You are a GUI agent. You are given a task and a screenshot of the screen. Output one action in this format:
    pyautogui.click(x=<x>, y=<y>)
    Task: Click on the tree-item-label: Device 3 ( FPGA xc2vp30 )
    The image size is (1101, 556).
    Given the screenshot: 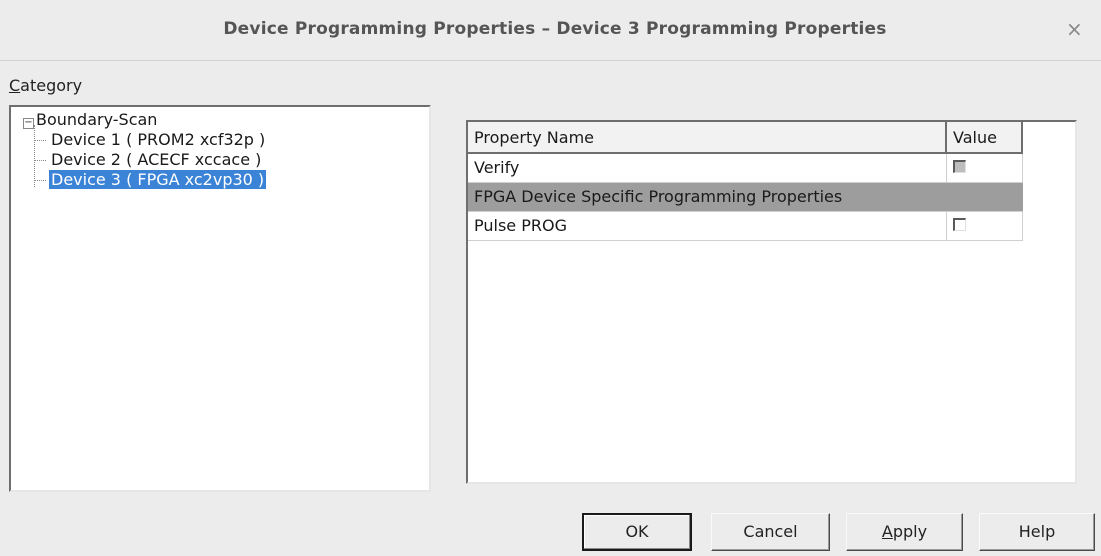 What is the action you would take?
    pyautogui.click(x=158, y=179)
    